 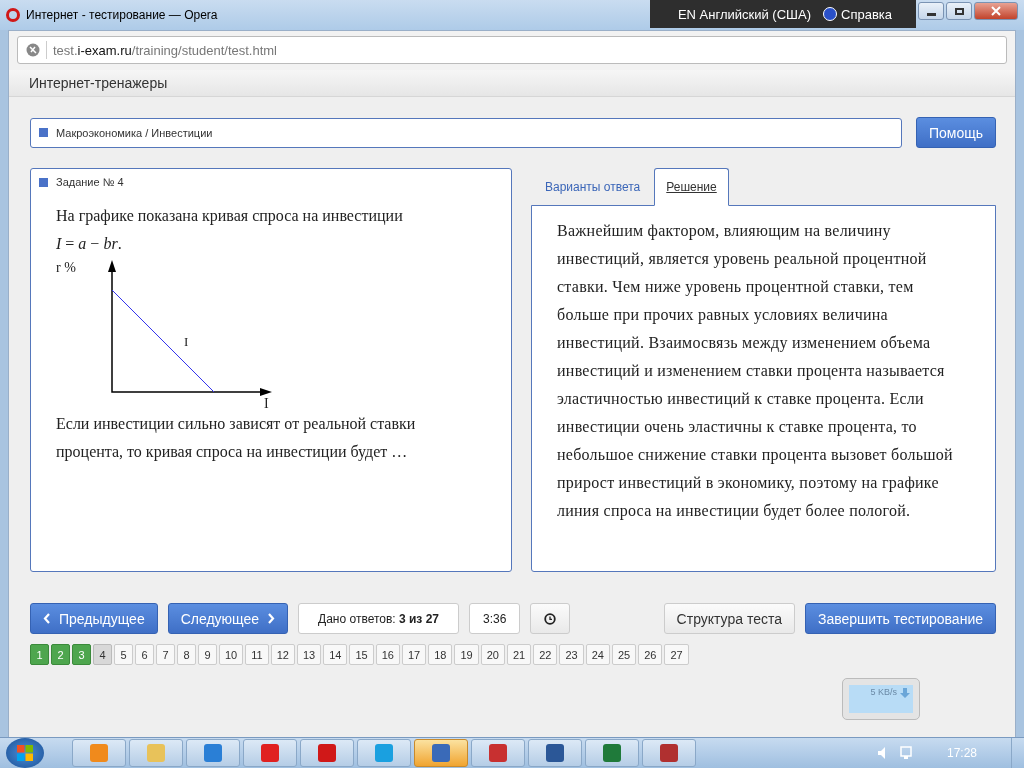 What do you see at coordinates (122, 15) in the screenshot?
I see `window-title: Интернет - тестирование — Opera` at bounding box center [122, 15].